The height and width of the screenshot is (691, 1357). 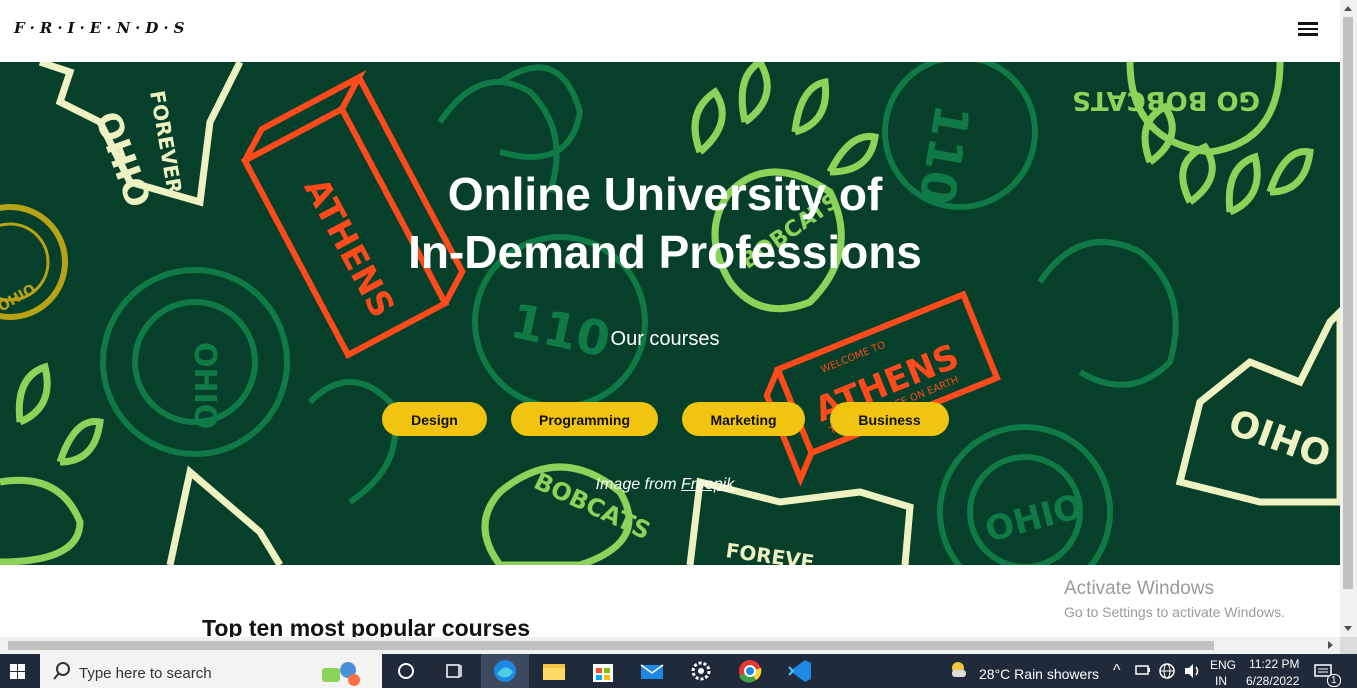 What do you see at coordinates (505, 671) in the screenshot?
I see `edge-browser-icon` at bounding box center [505, 671].